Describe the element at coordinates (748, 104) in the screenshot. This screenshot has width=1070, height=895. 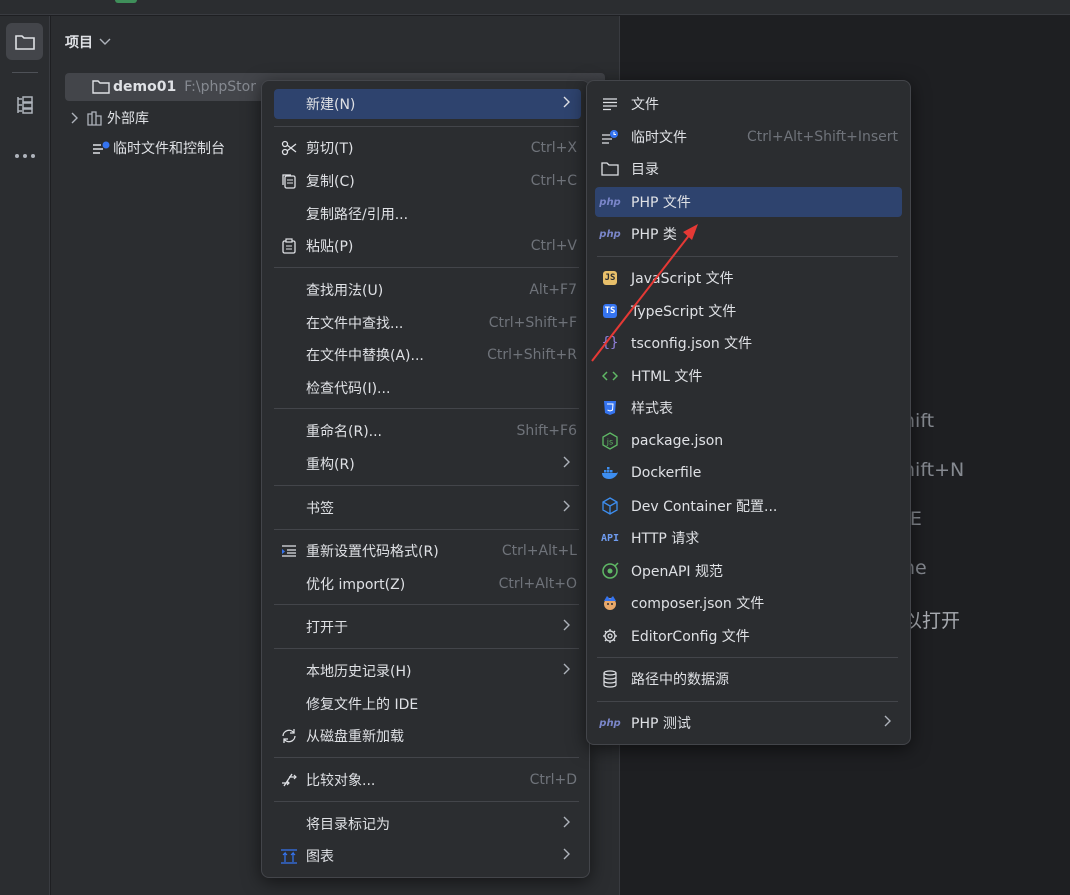
I see `submenu-item-file: 文件` at that location.